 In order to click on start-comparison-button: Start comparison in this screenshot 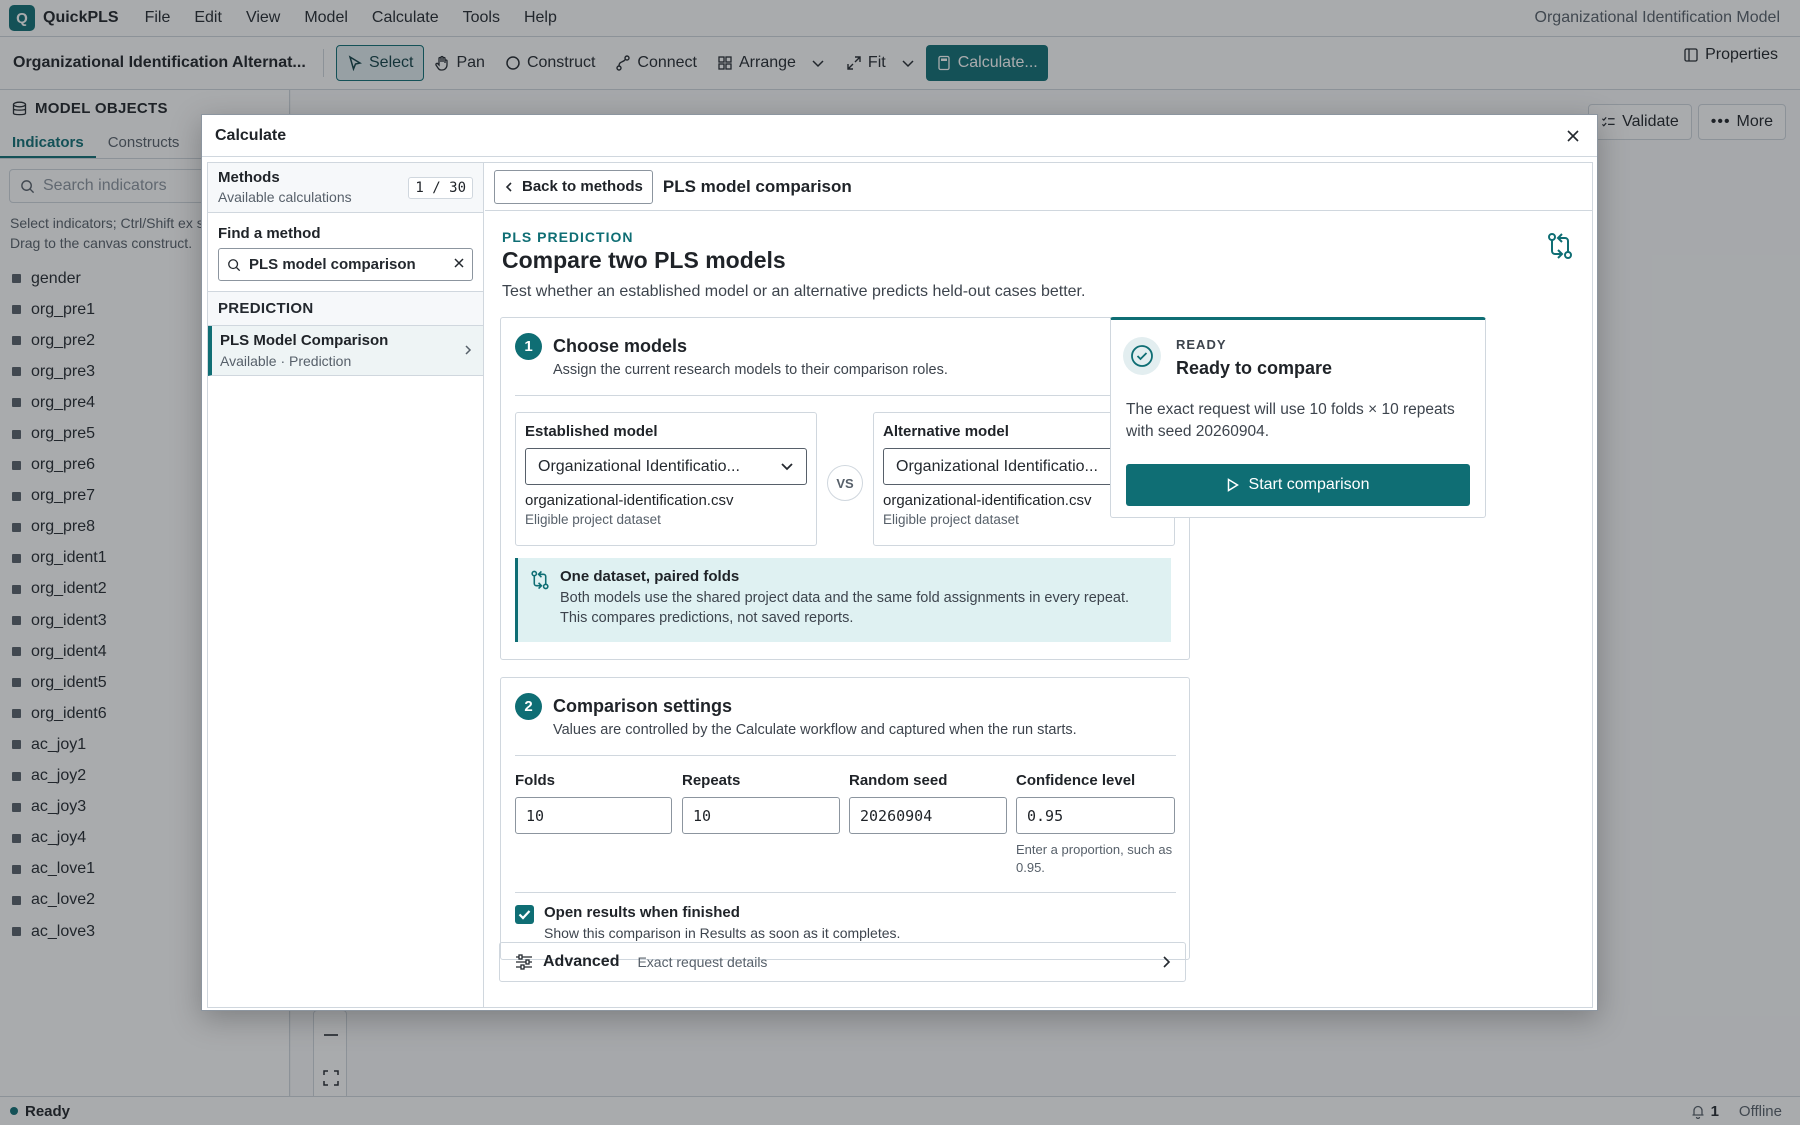, I will do `click(1298, 485)`.